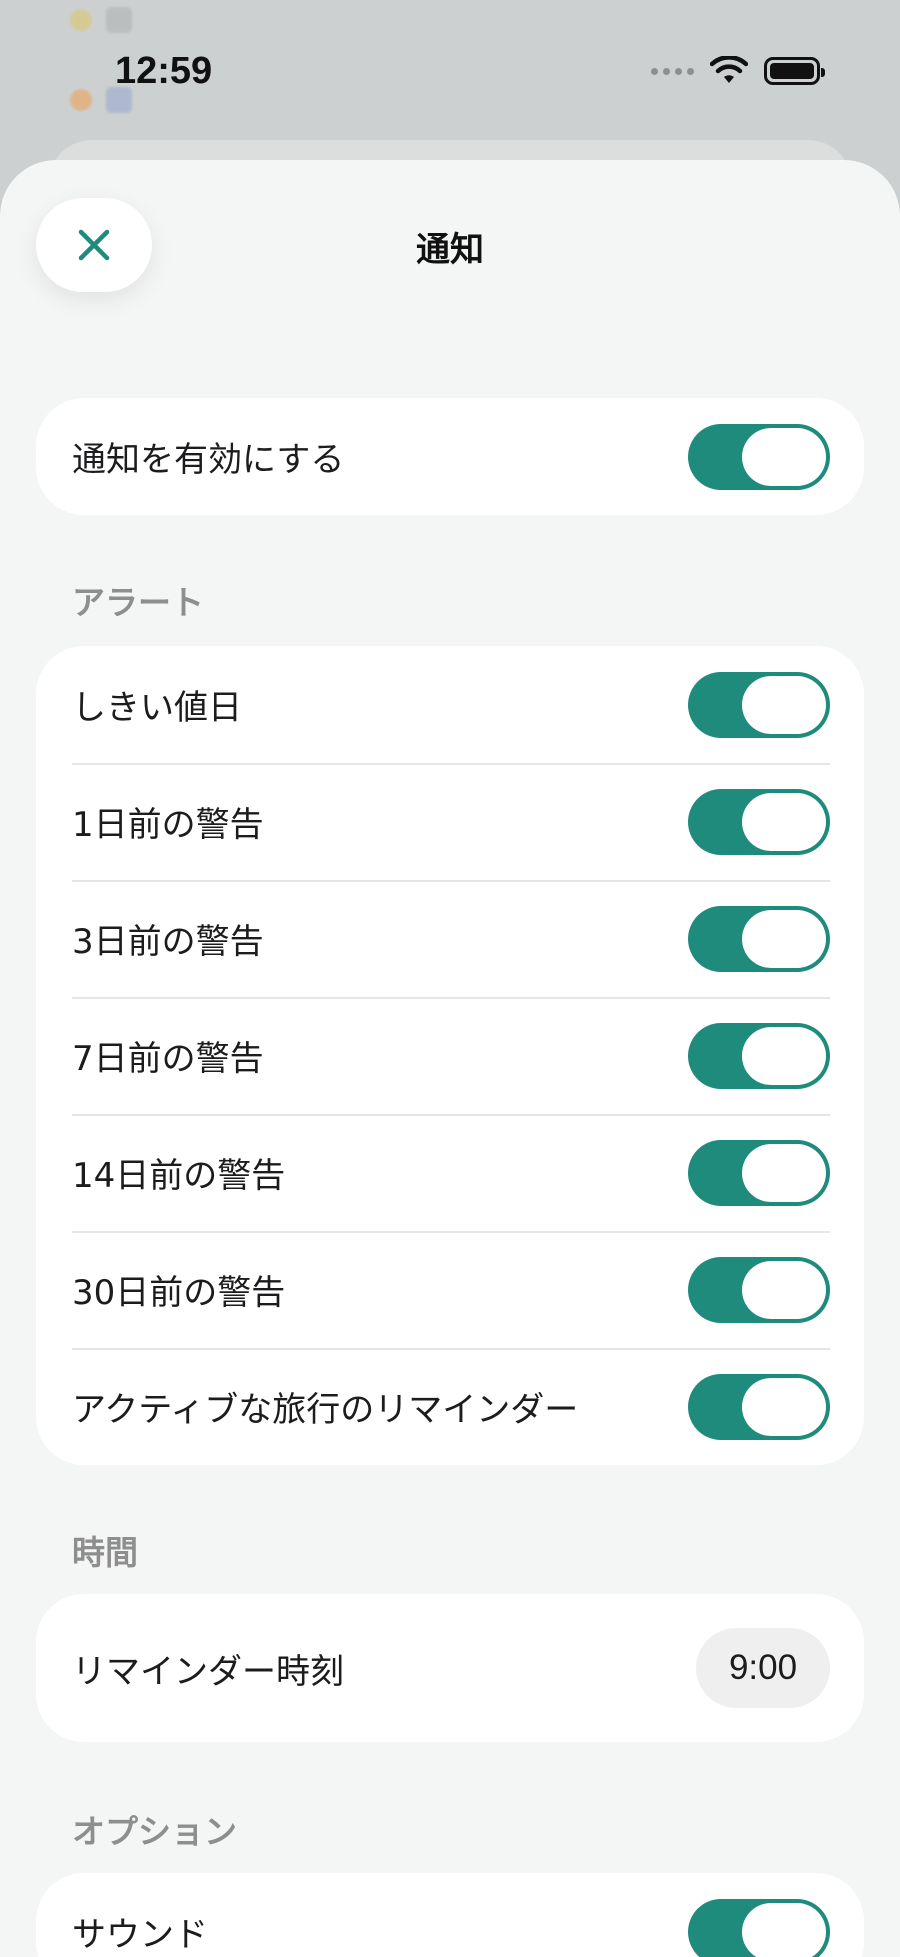  What do you see at coordinates (759, 1172) in the screenshot?
I see `alert-14day-toggle` at bounding box center [759, 1172].